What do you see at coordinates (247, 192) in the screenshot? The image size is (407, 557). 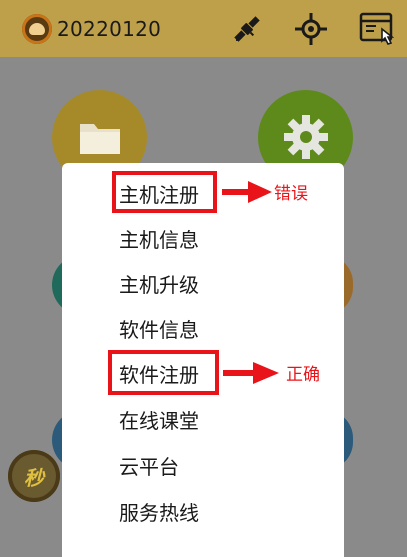 I see `wrong-arrow-icon` at bounding box center [247, 192].